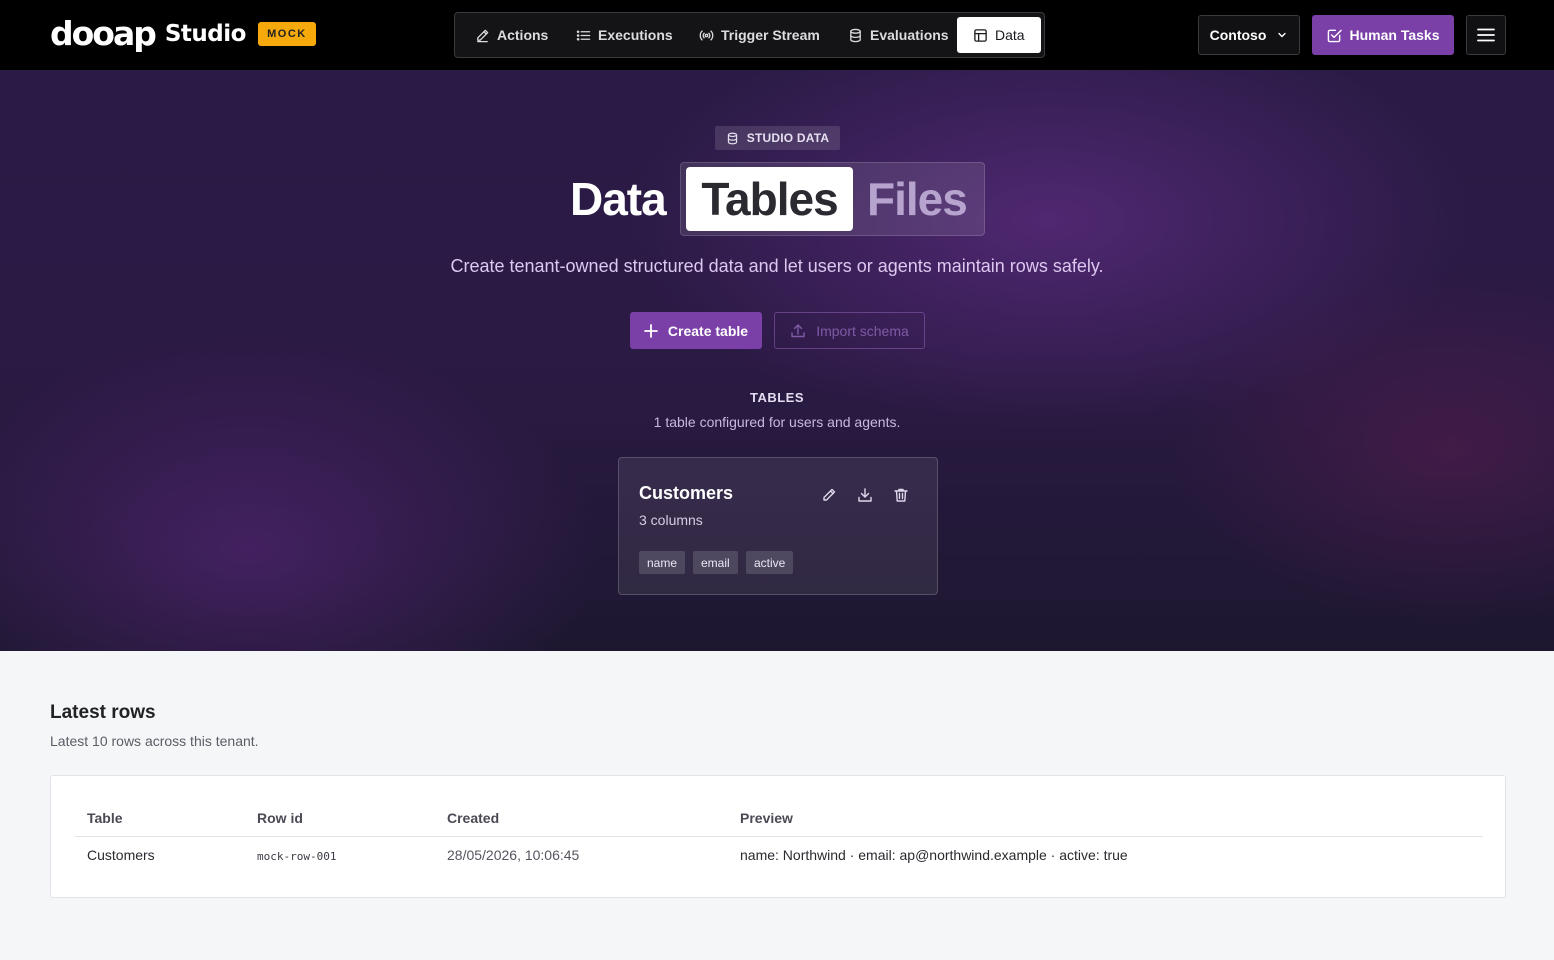  I want to click on trash-icon, so click(901, 495).